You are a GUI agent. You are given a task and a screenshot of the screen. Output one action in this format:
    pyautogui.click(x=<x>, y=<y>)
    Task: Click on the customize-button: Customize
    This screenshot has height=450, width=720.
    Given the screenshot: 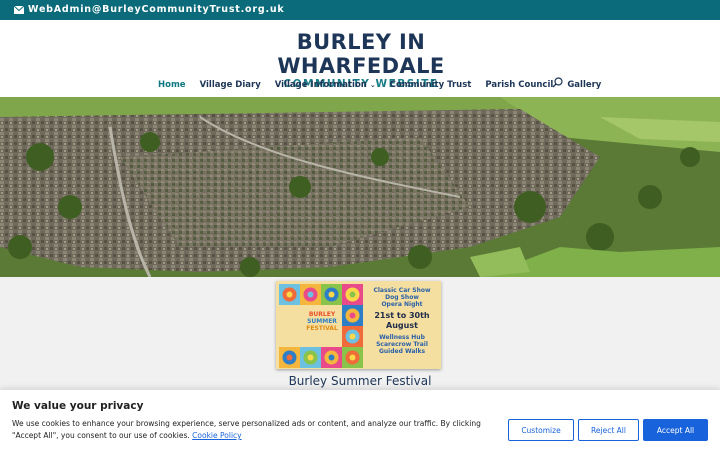 What is the action you would take?
    pyautogui.click(x=541, y=430)
    